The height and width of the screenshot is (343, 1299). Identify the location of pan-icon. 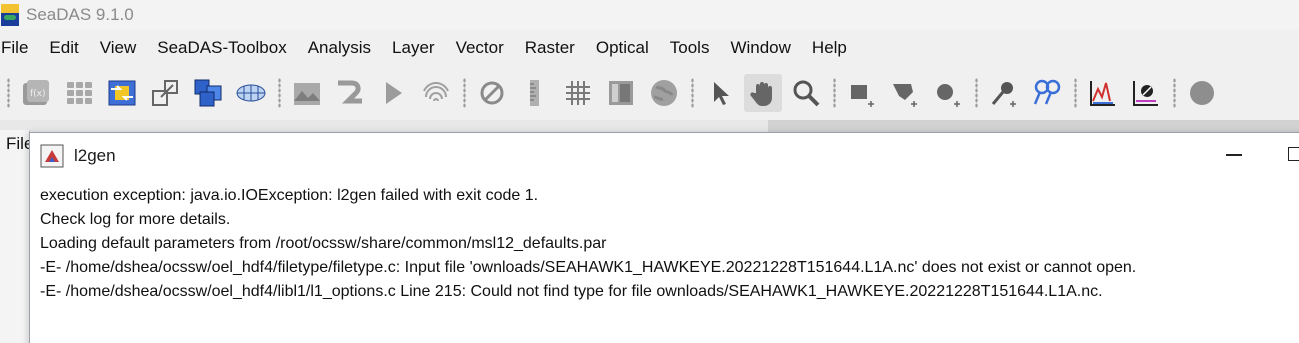
(763, 92).